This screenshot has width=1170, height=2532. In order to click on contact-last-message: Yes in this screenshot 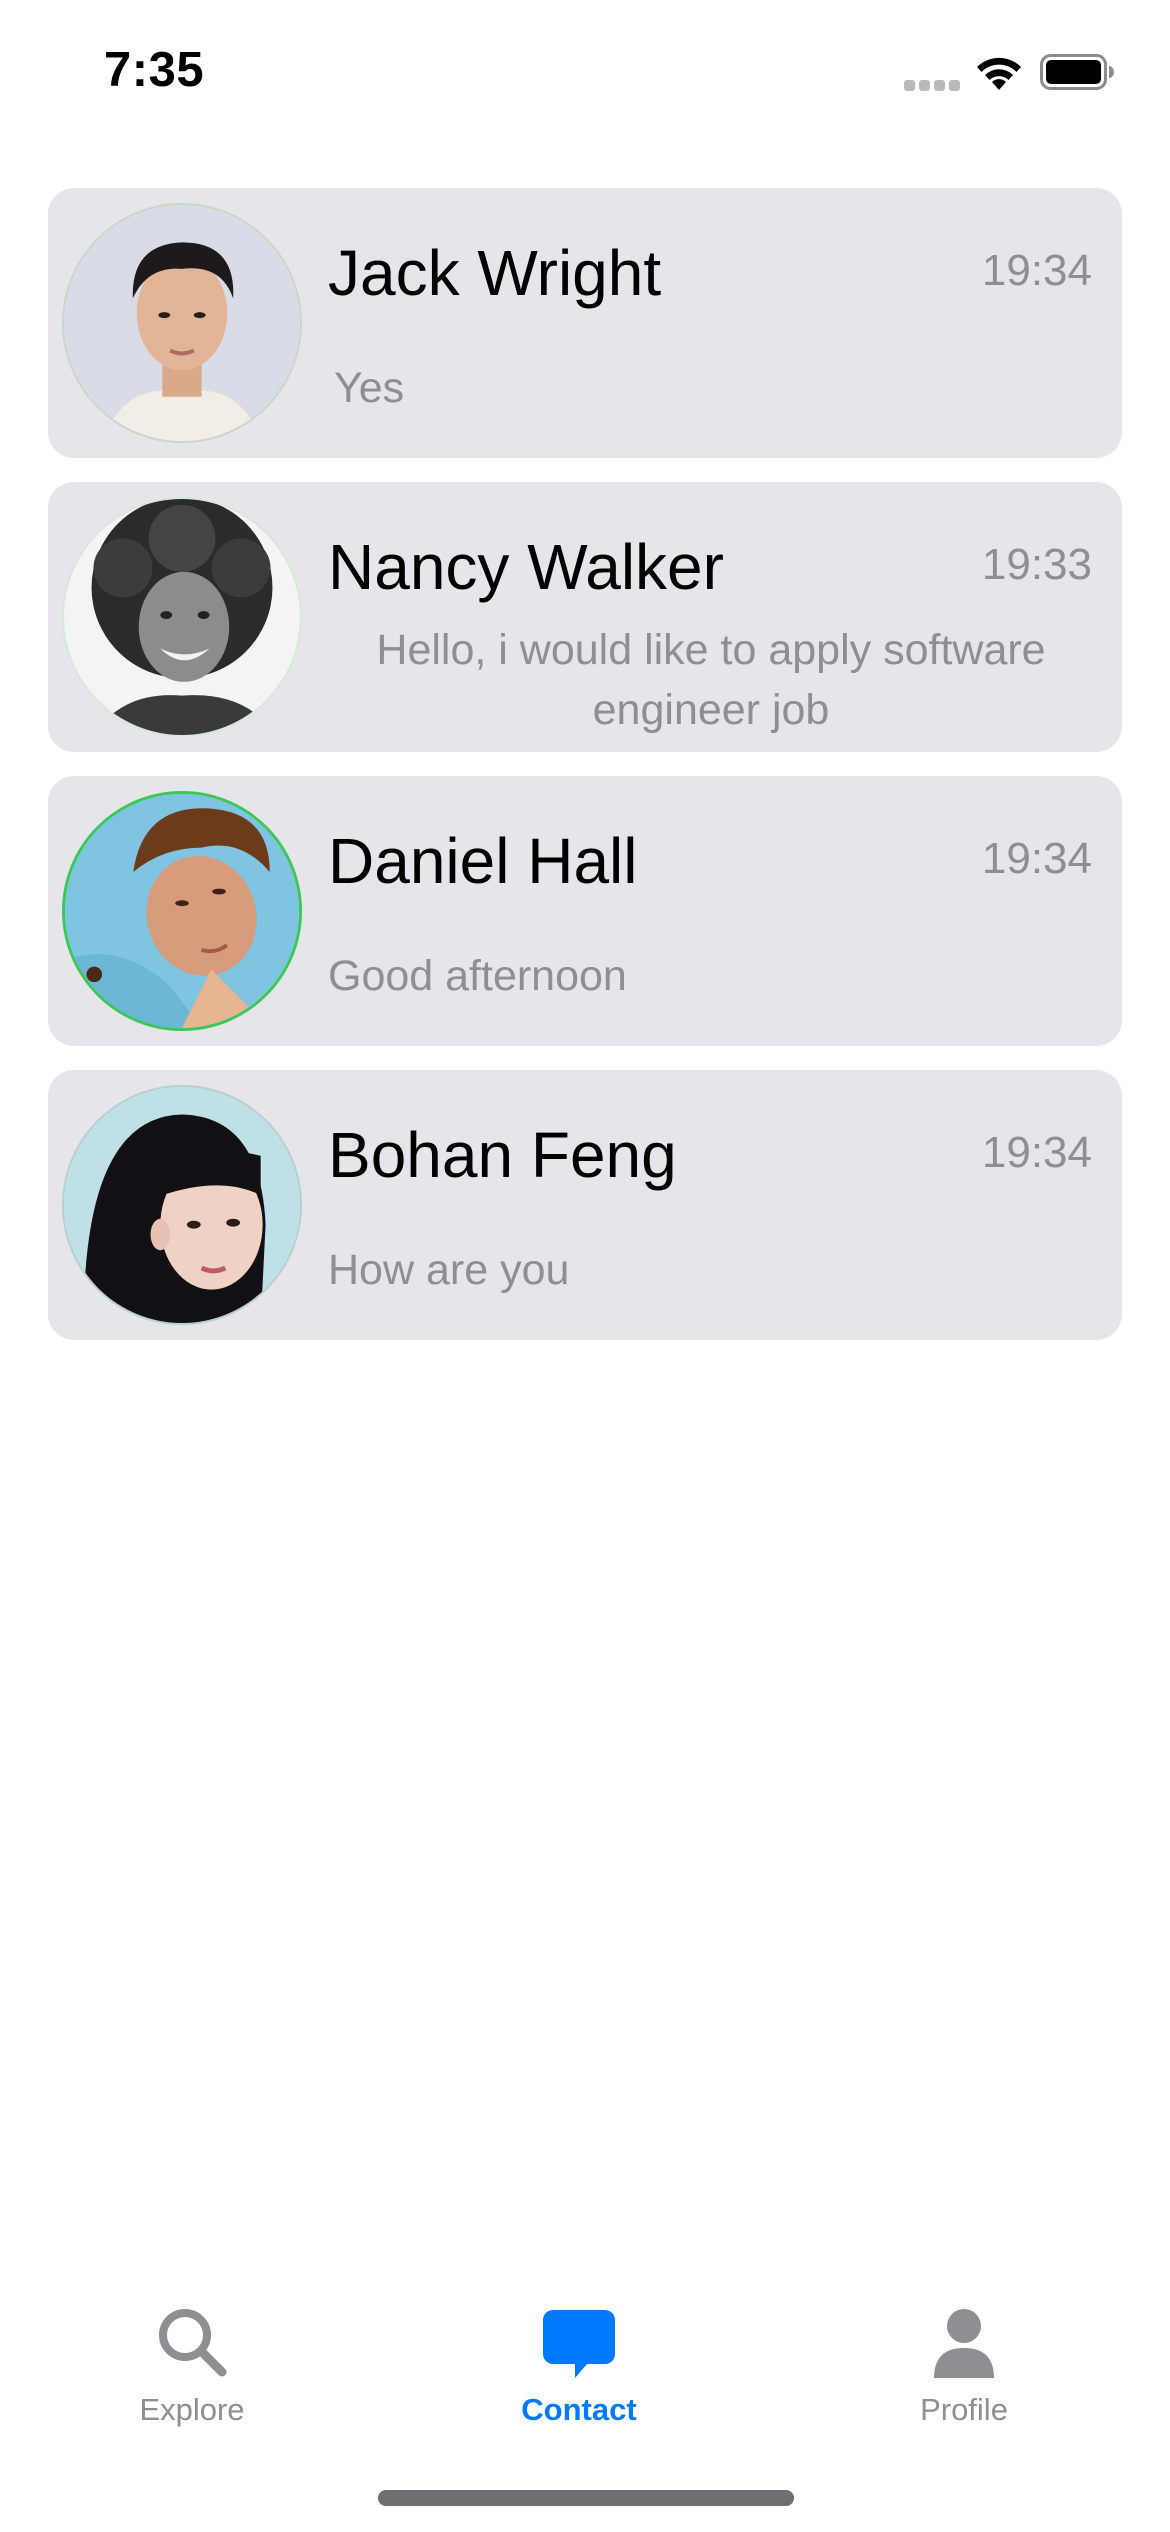, I will do `click(369, 388)`.